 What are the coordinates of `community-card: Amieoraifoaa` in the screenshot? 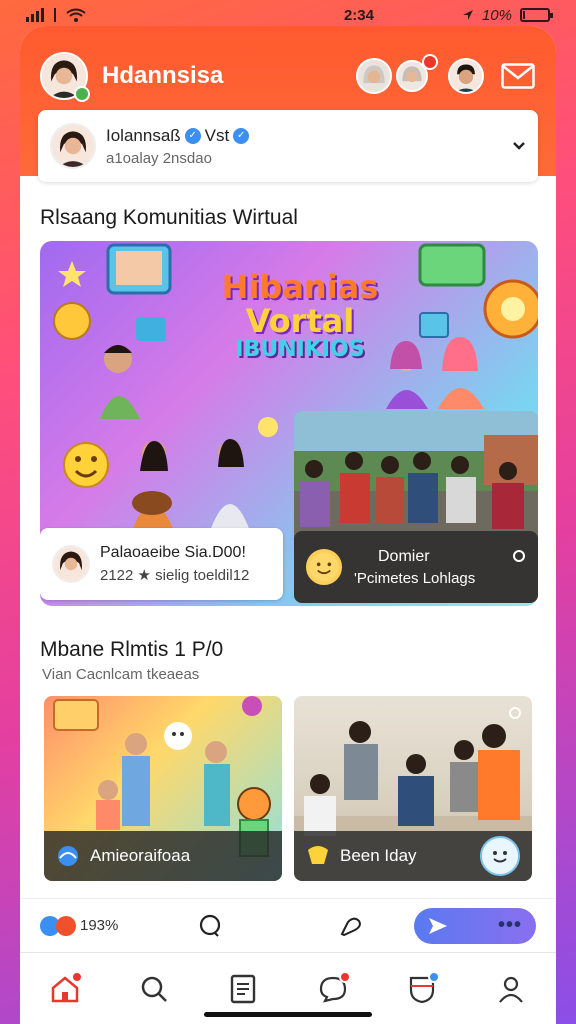 It's located at (163, 788).